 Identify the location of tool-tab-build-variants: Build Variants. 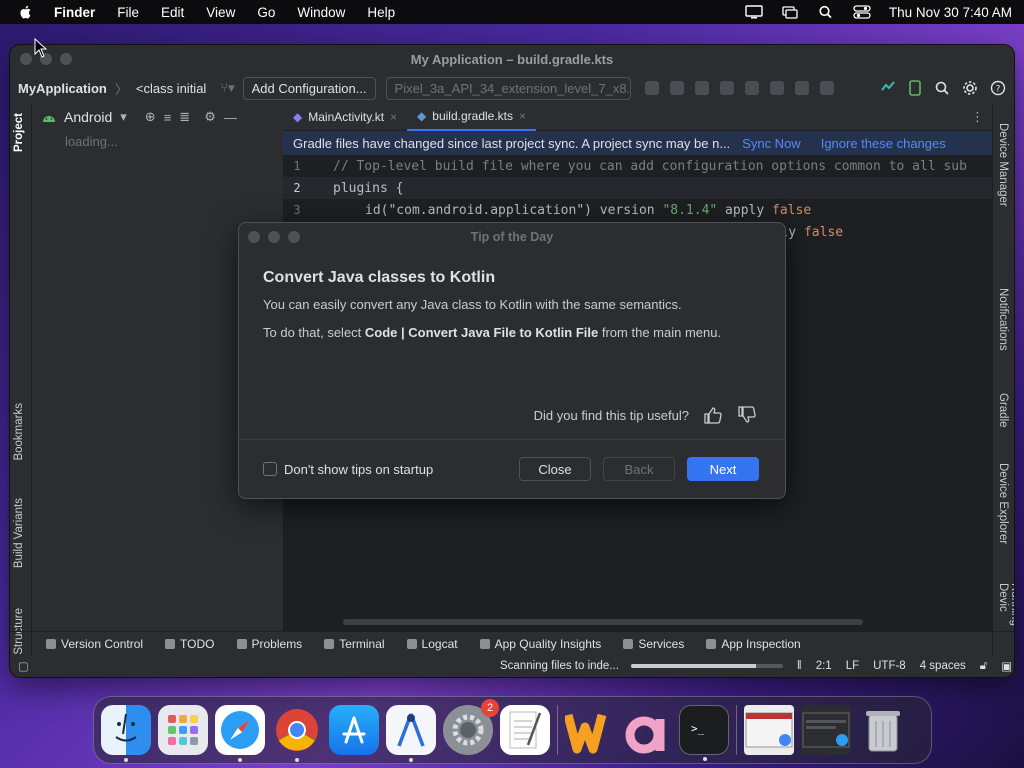
(19, 533).